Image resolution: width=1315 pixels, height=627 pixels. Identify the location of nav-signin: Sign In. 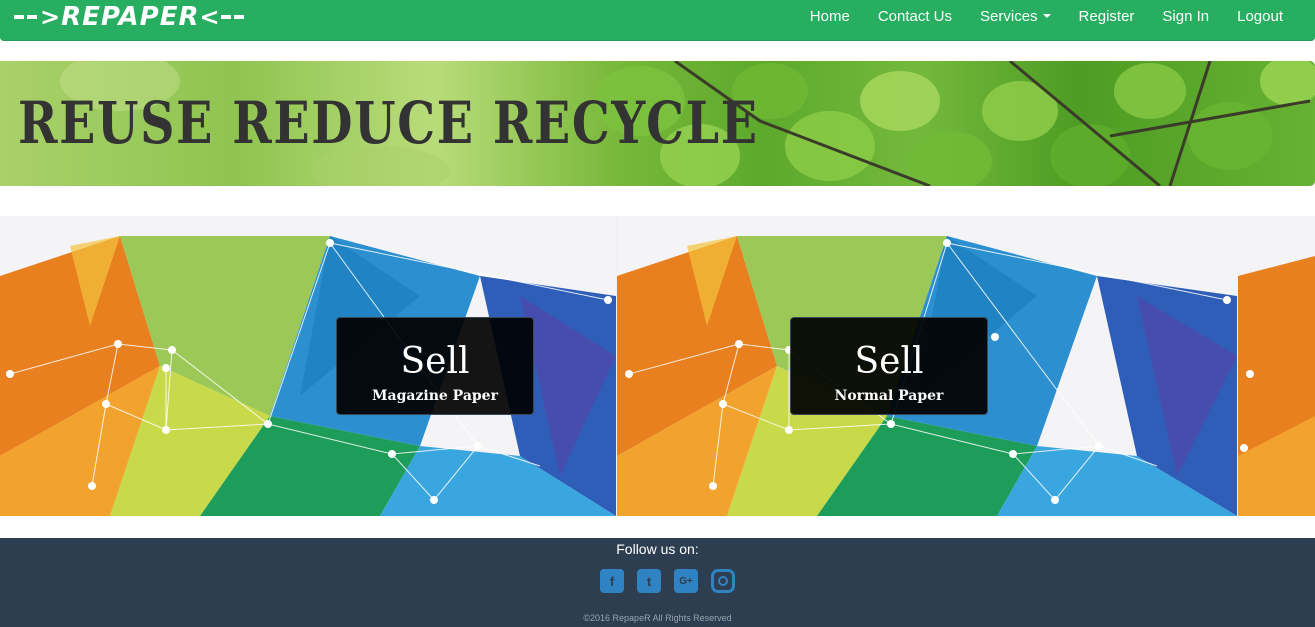
(1185, 16).